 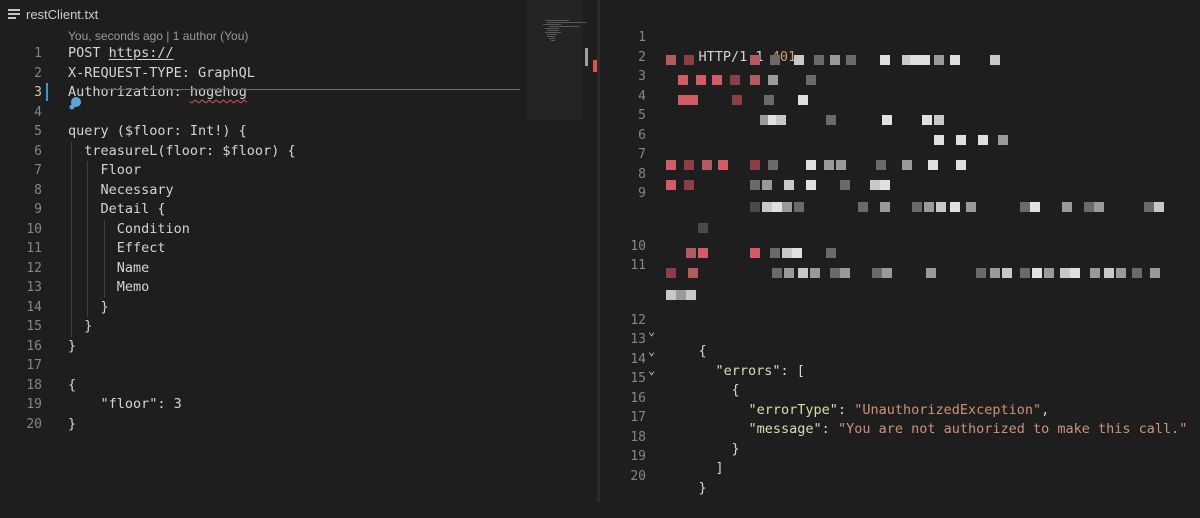 What do you see at coordinates (121, 189) in the screenshot?
I see `code-line: Necessary` at bounding box center [121, 189].